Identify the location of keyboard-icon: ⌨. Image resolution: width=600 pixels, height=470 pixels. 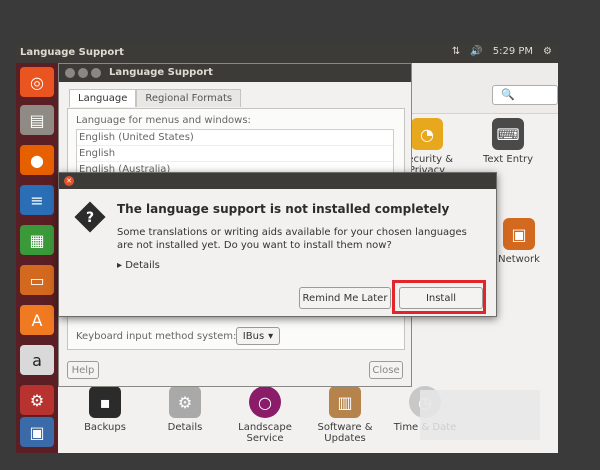
(508, 134).